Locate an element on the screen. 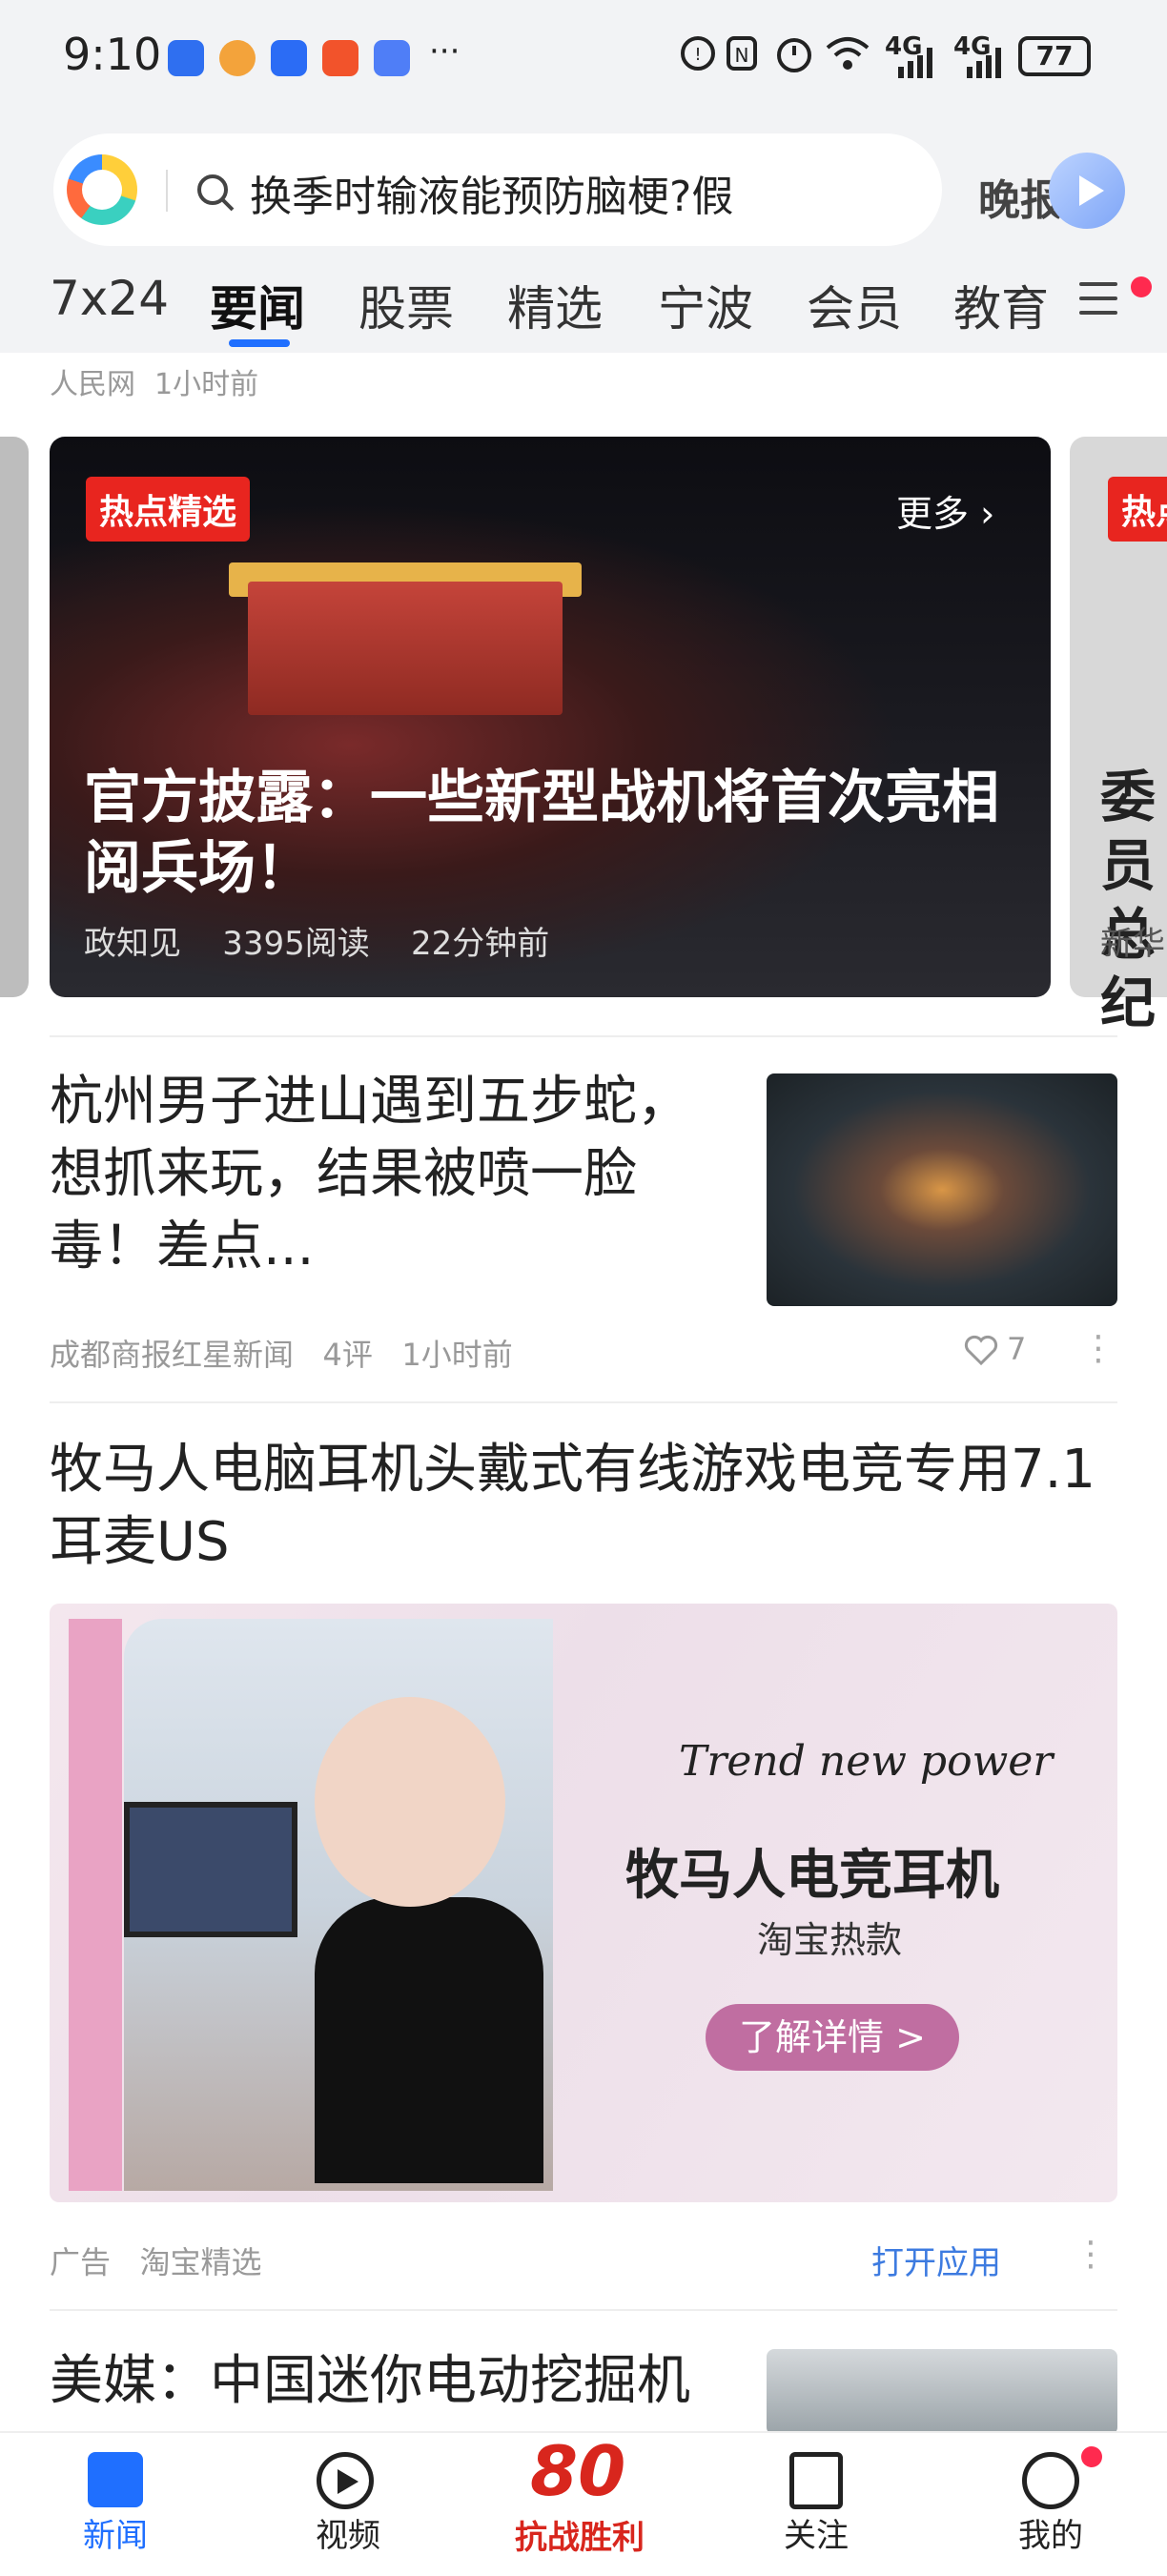 This screenshot has height=2576, width=1167. prev-item-source: 人民网 is located at coordinates (92, 385).